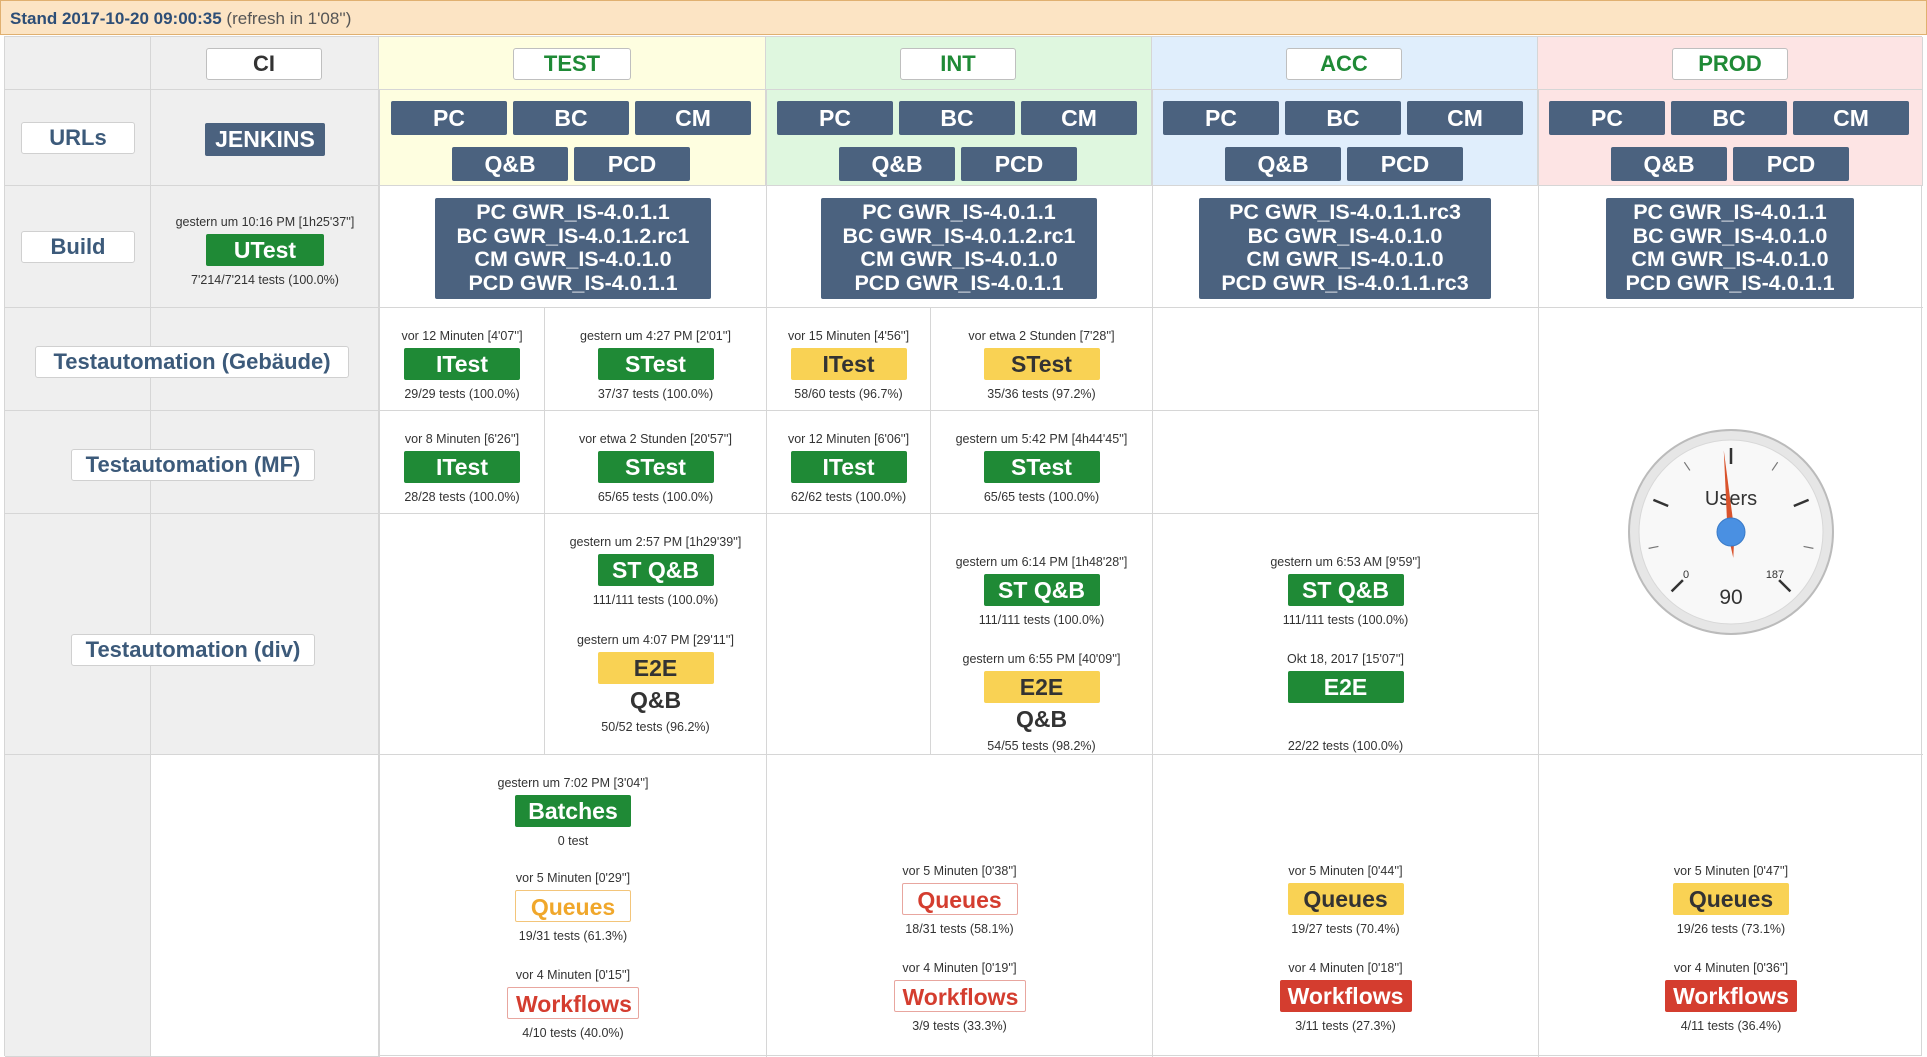 The image size is (1927, 1057). Describe the element at coordinates (573, 841) in the screenshot. I see `tile-tests: 0 test` at that location.